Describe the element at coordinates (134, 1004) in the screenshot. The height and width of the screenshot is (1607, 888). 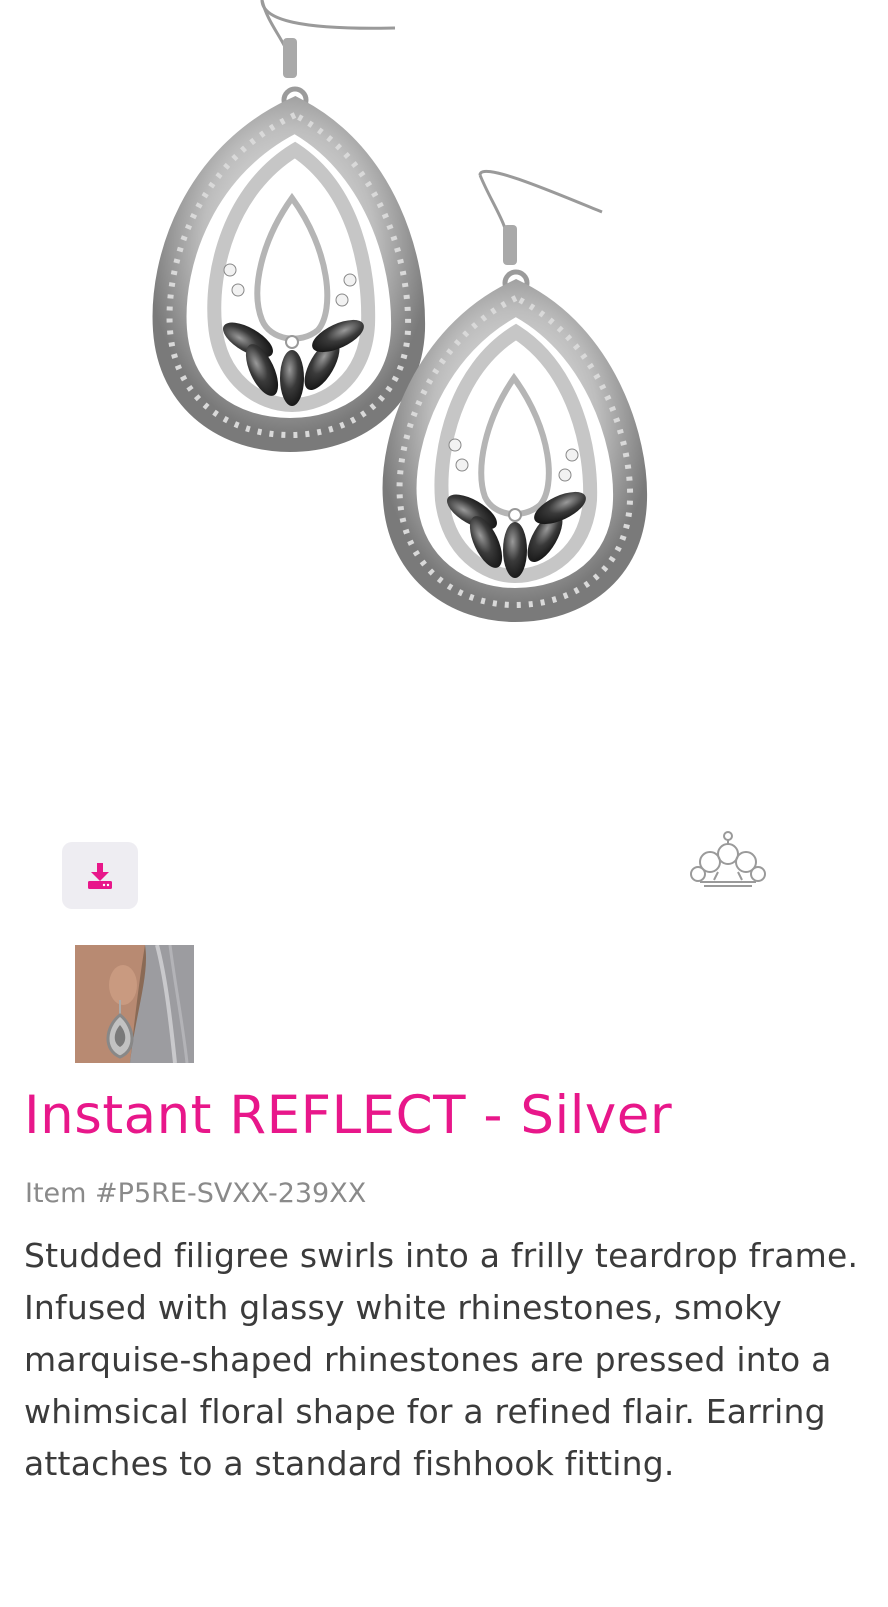
I see `model-wearing-earring-thumbnail` at that location.